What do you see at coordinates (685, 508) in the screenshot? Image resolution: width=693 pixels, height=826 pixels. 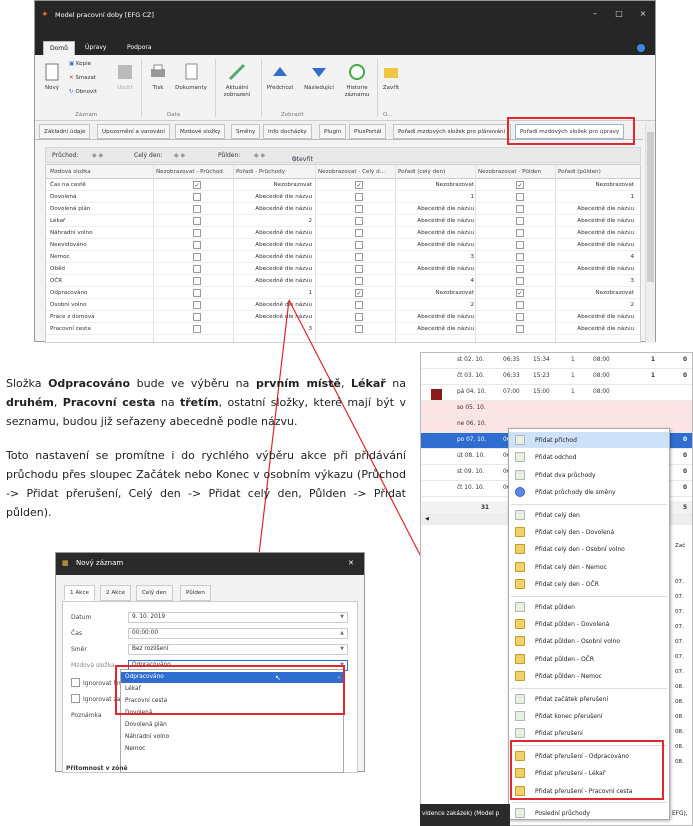 I see `total-right-value: 5` at bounding box center [685, 508].